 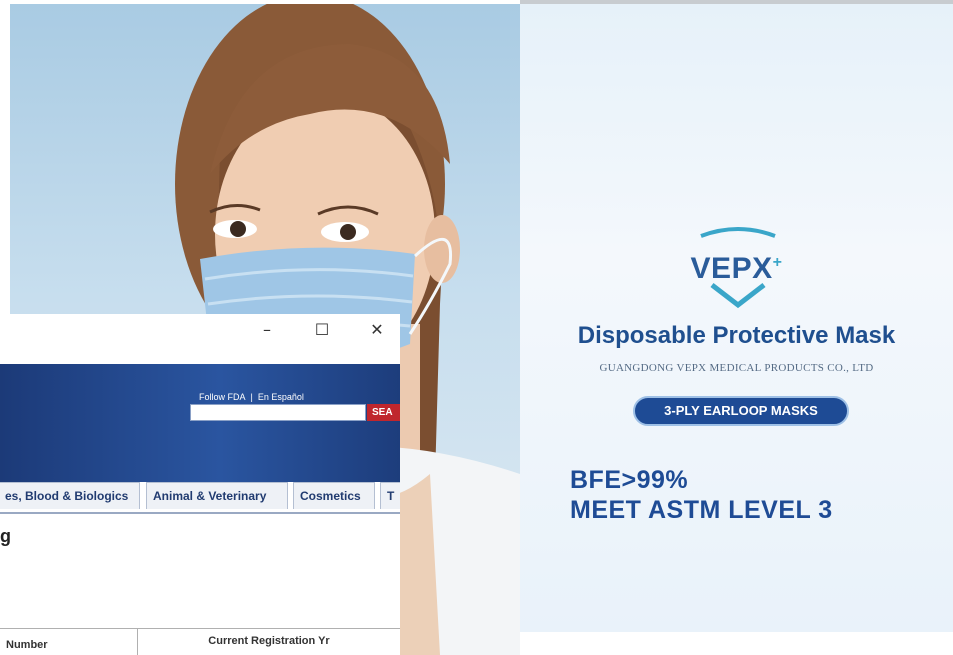 What do you see at coordinates (27, 645) in the screenshot?
I see `column-header-number-label: Number` at bounding box center [27, 645].